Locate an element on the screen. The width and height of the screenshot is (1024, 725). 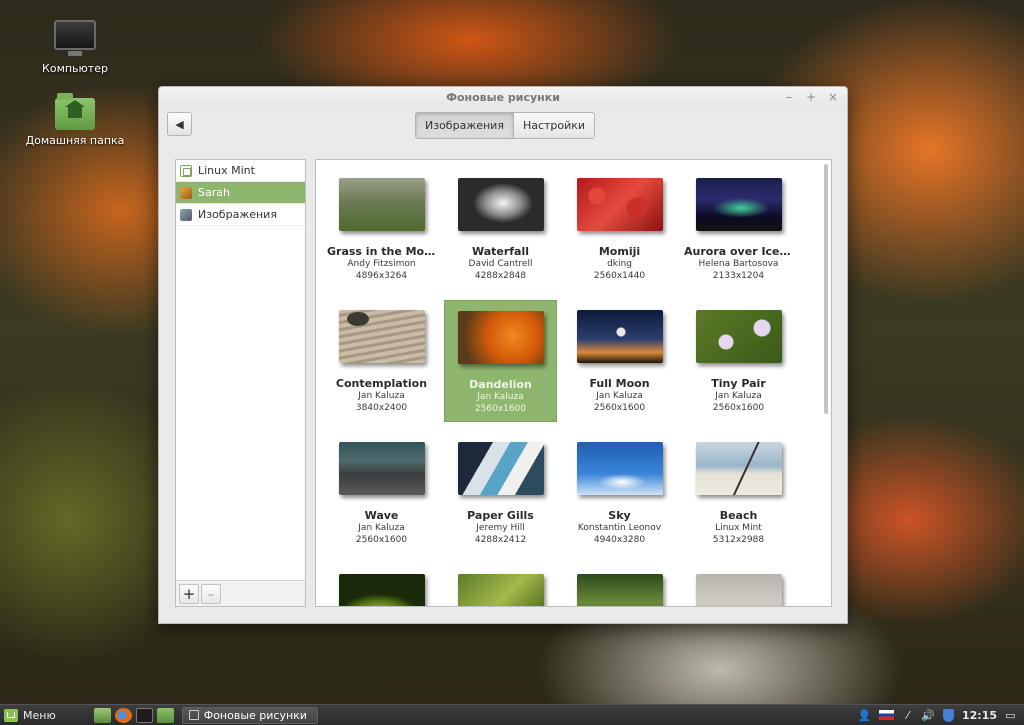
desktop-icon-home-folder: Домашняя папка is located at coordinates (75, 120).